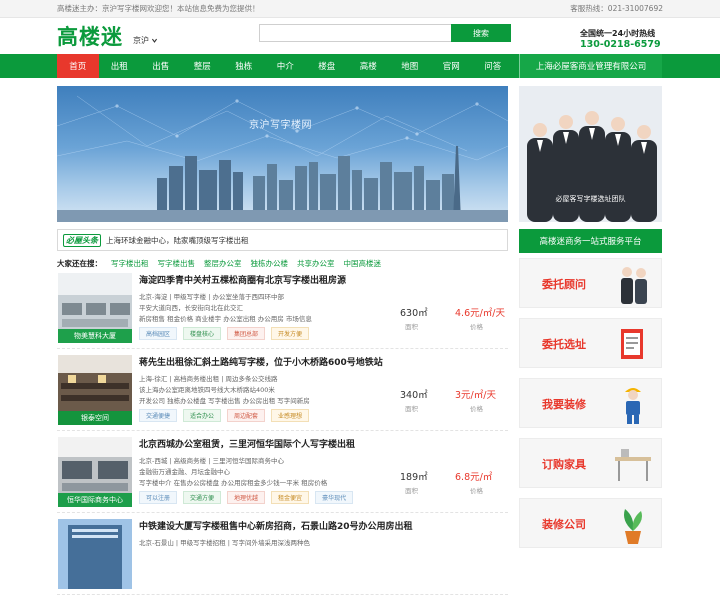 This screenshot has height=598, width=720. I want to click on listing-info: 写字楼中介 在售办公房楼盘 办公用房租金多少钱一平米 租房价格, so click(233, 483).